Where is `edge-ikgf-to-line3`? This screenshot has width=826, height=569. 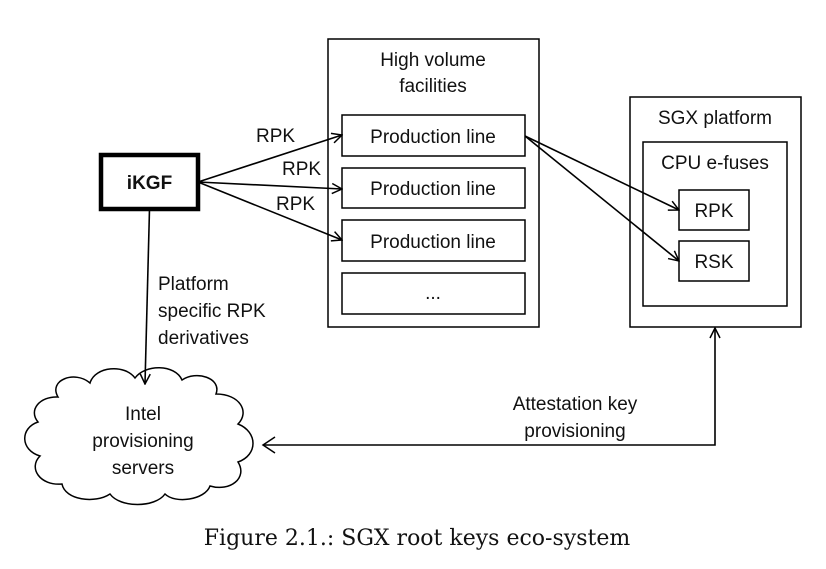
edge-ikgf-to-line3 is located at coordinates (269, 210).